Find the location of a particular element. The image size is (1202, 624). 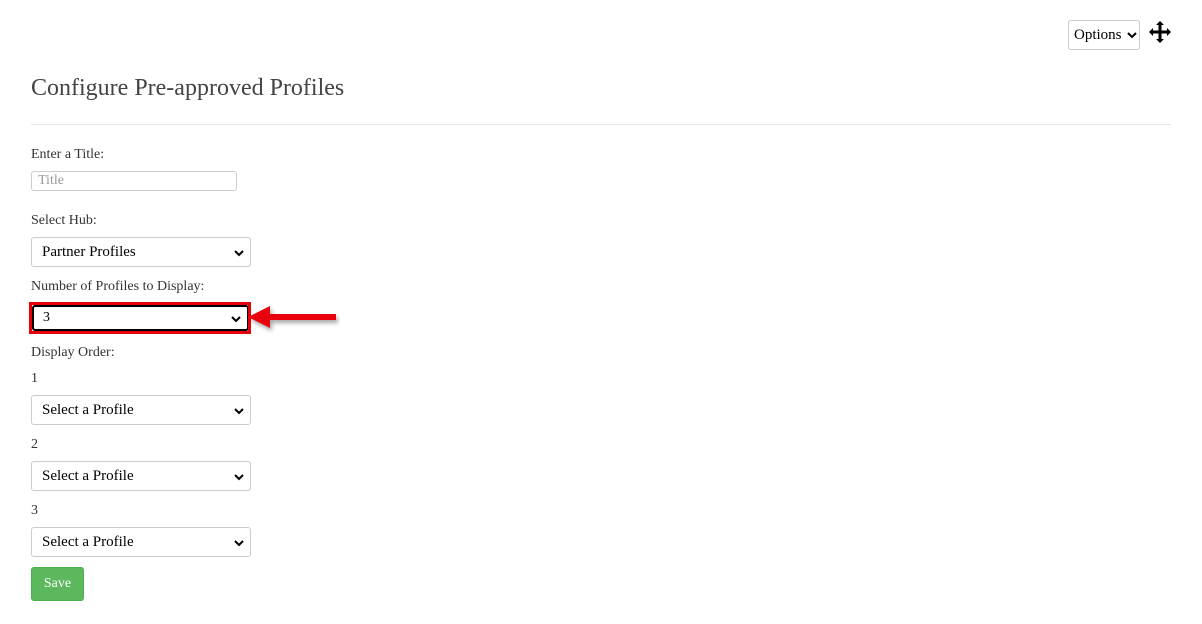

order-index-1: 1 is located at coordinates (34, 378).